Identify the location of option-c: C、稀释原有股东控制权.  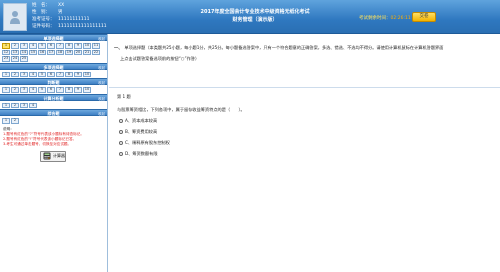
(144, 143).